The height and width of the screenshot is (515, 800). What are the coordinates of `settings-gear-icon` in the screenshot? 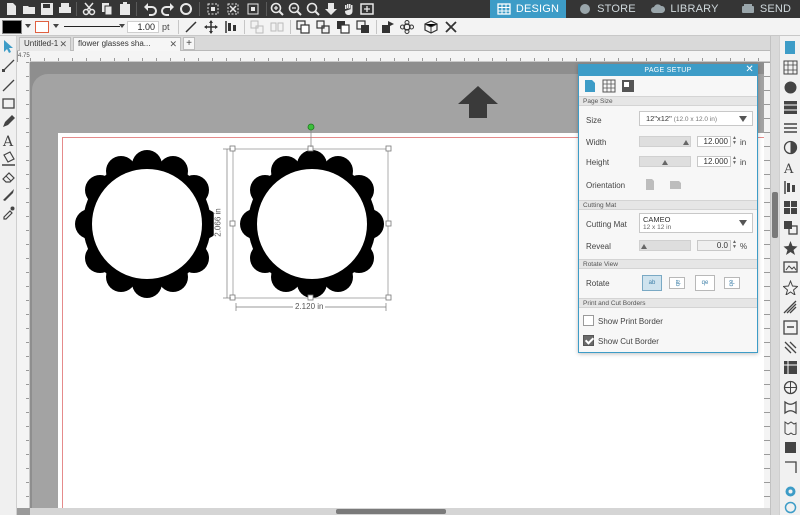 It's located at (790, 491).